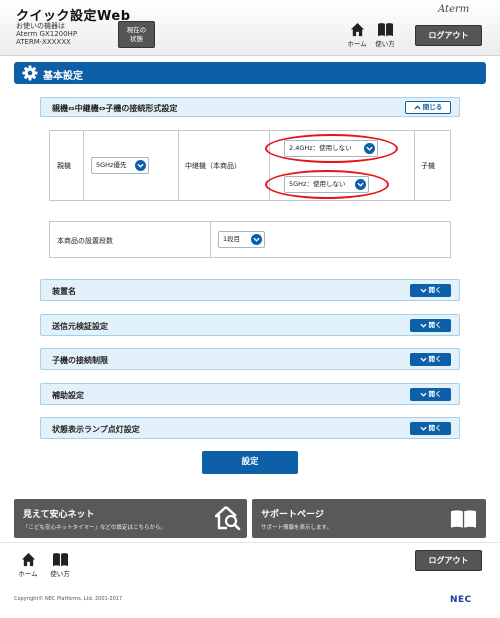 This screenshot has width=500, height=618. What do you see at coordinates (111, 165) in the screenshot?
I see `parent-band-value: 5GHz優先` at bounding box center [111, 165].